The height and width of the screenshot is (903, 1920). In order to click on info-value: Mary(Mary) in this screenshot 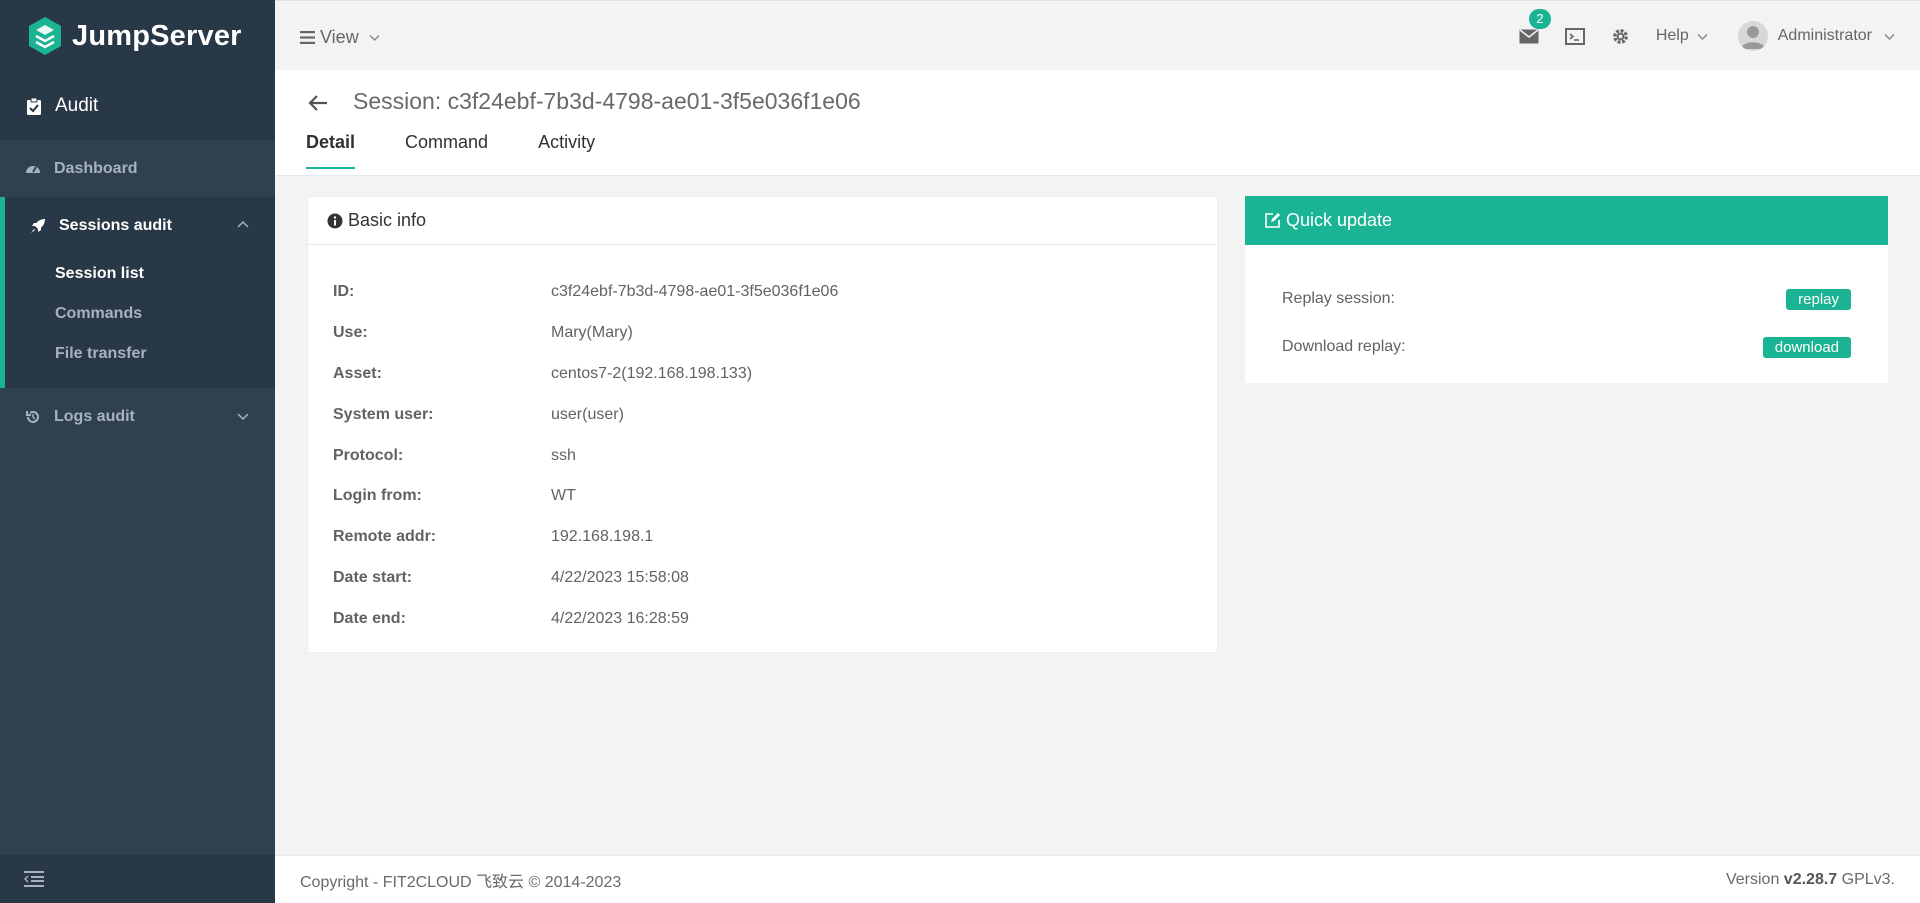, I will do `click(592, 333)`.